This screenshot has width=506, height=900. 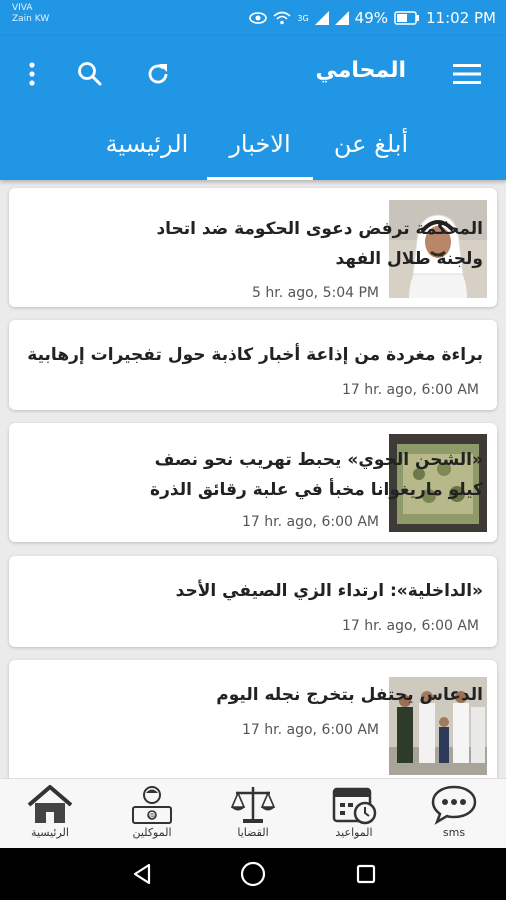 I want to click on back-triangle-icon, so click(x=142, y=874).